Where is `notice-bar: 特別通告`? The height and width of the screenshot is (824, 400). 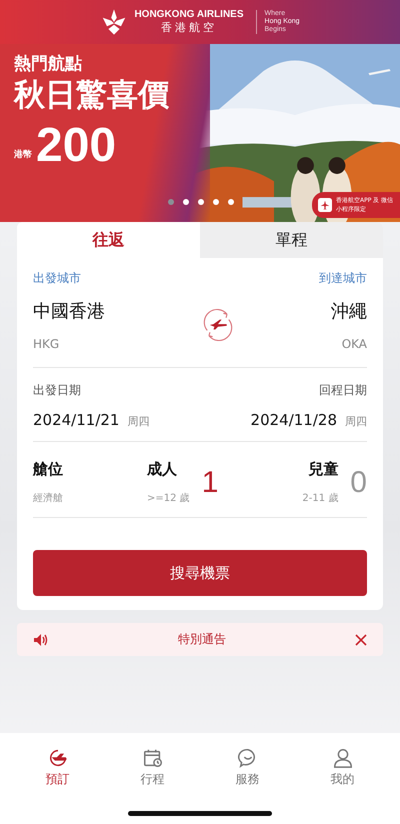 notice-bar: 特別通告 is located at coordinates (200, 639).